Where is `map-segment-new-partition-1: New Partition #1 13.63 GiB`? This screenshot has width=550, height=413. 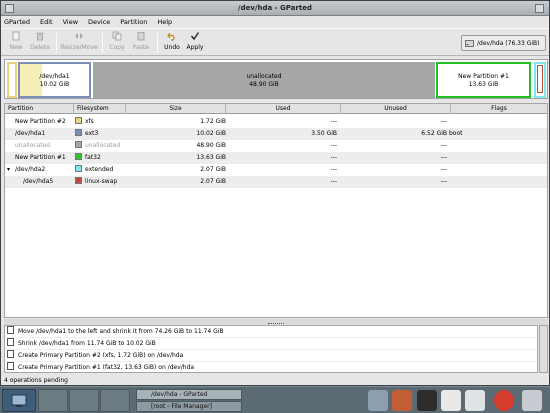
map-segment-new-partition-1: New Partition #1 13.63 GiB is located at coordinates (483, 80).